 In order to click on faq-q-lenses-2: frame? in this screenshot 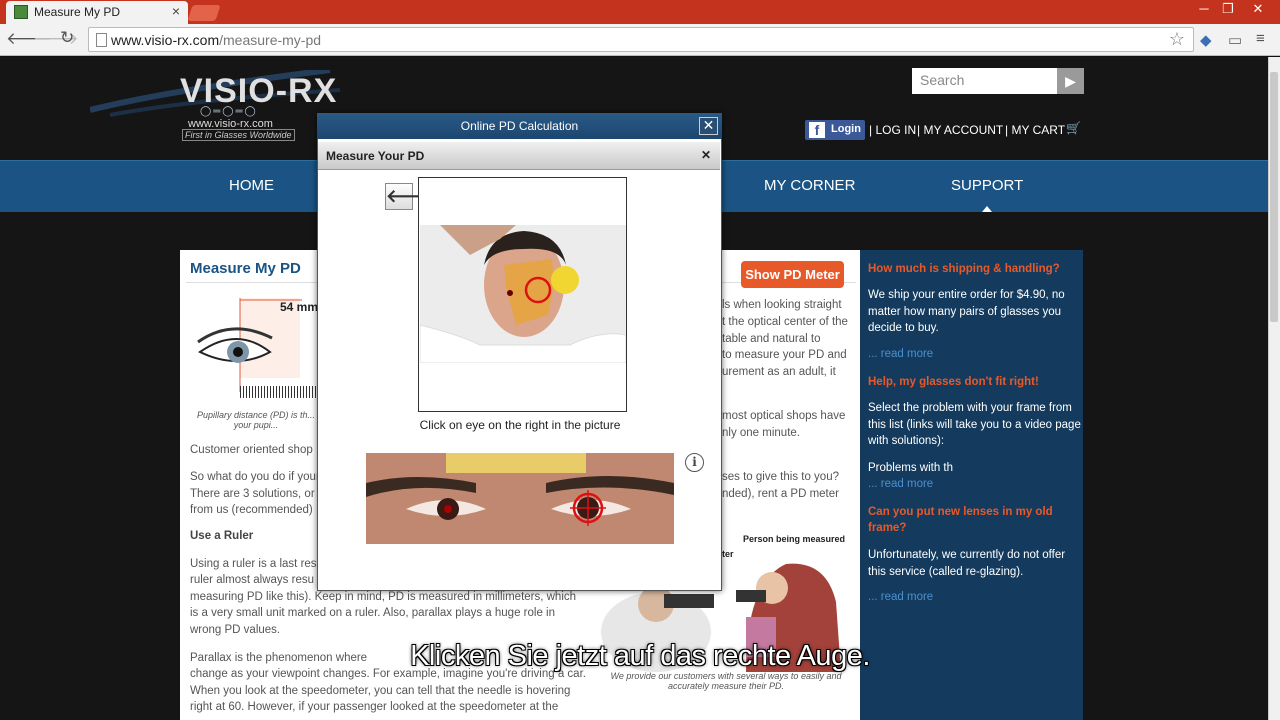, I will do `click(887, 528)`.